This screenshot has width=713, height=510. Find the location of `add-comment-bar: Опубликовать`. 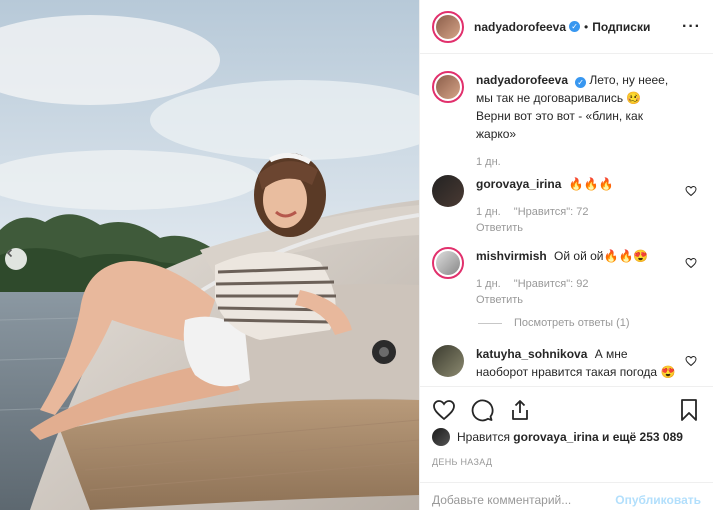

add-comment-bar: Опубликовать is located at coordinates (566, 496).